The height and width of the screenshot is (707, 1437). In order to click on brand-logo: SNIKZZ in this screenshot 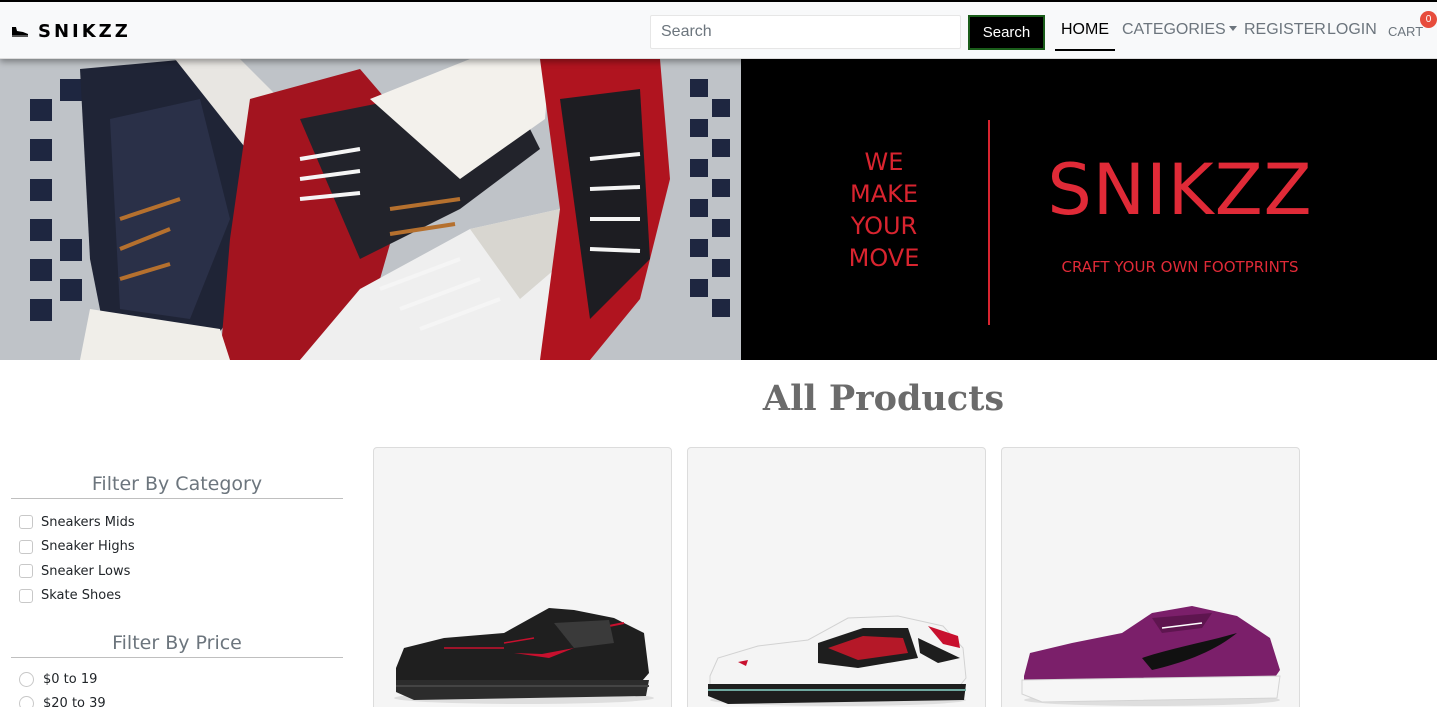, I will do `click(71, 31)`.